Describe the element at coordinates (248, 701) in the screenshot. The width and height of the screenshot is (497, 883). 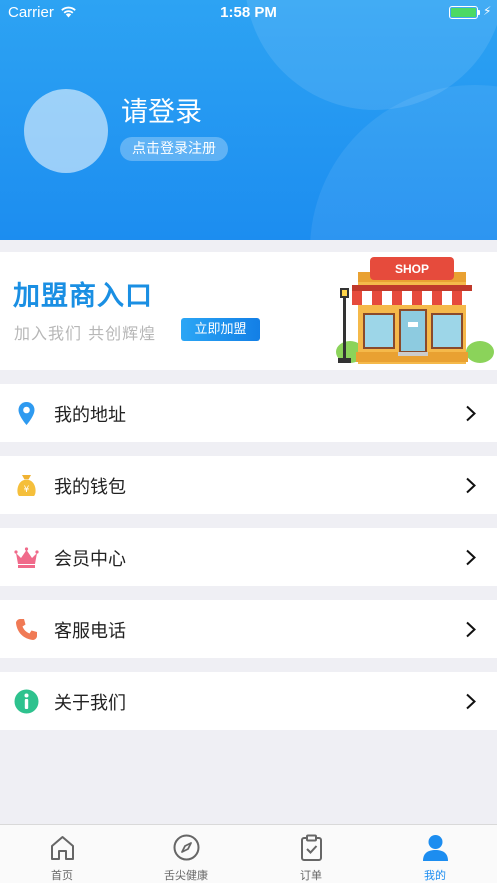
I see `menu-item-about: 关于我们` at that location.